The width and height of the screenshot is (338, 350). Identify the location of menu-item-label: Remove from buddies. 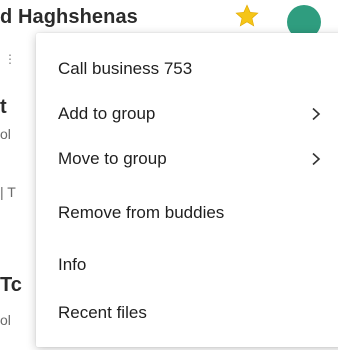
(141, 212).